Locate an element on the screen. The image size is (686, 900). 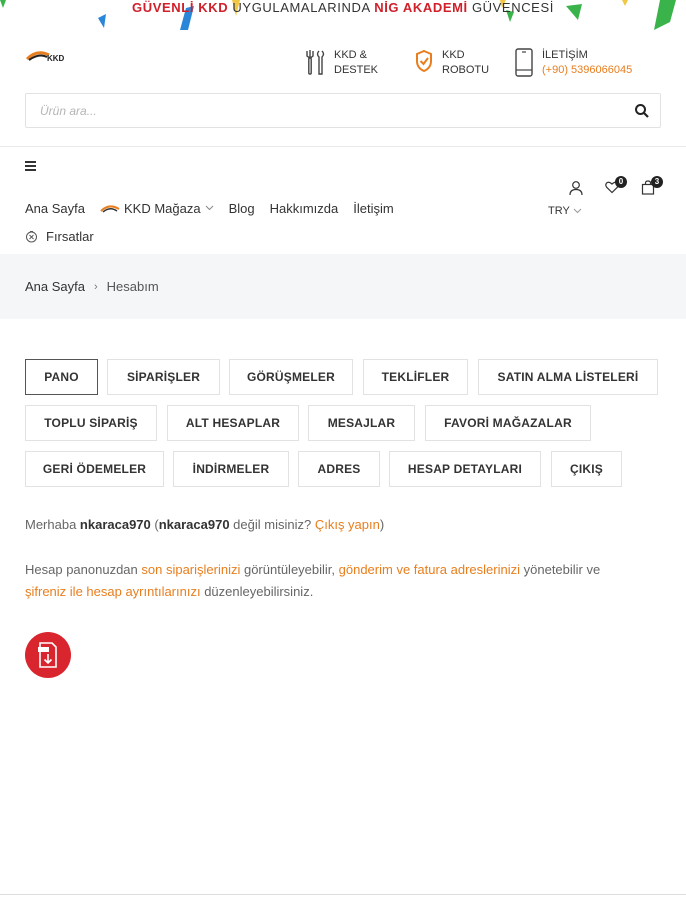
tab-messages: MESAJLAR is located at coordinates (361, 423).